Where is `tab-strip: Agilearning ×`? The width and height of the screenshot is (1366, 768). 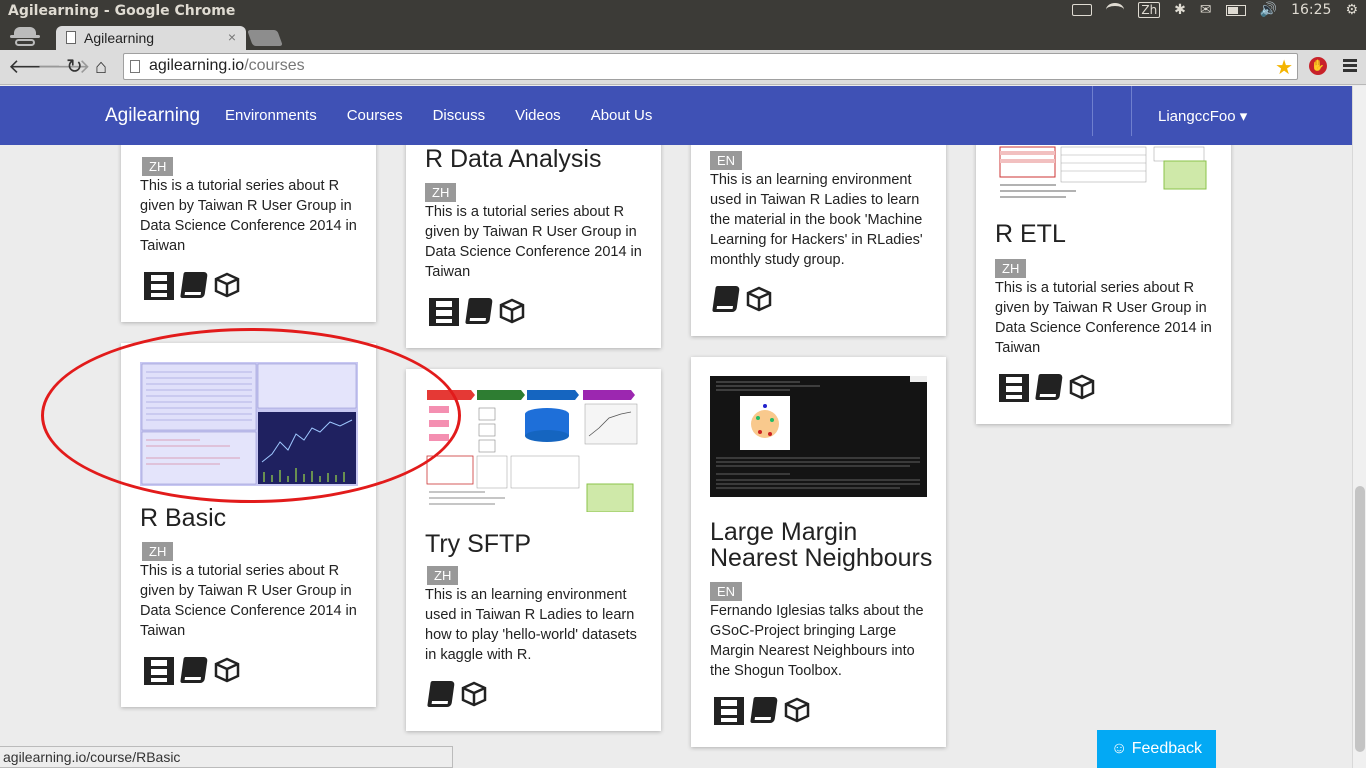
tab-strip: Agilearning × is located at coordinates (683, 37).